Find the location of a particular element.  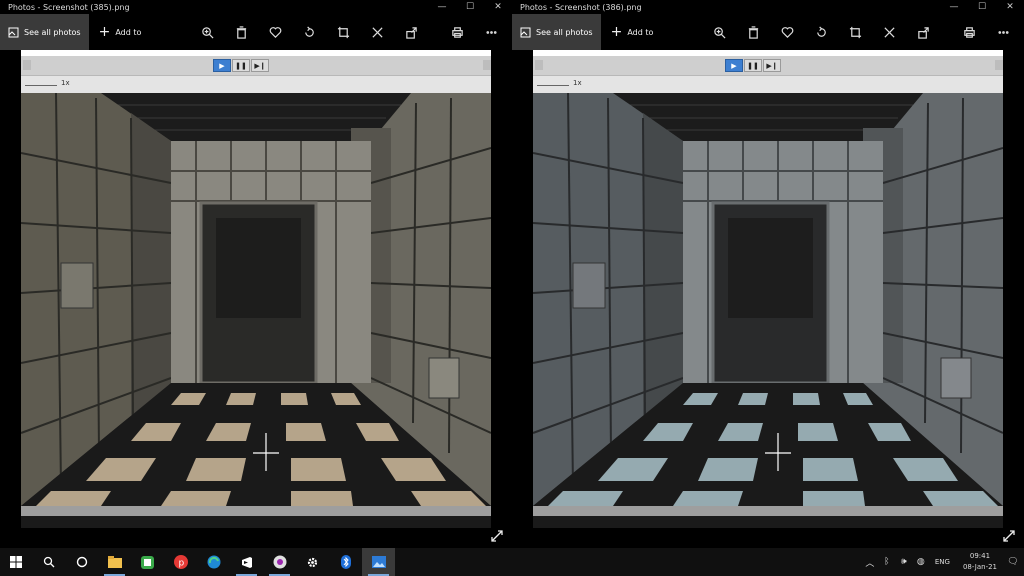

svg-text: p is located at coordinates (181, 564).